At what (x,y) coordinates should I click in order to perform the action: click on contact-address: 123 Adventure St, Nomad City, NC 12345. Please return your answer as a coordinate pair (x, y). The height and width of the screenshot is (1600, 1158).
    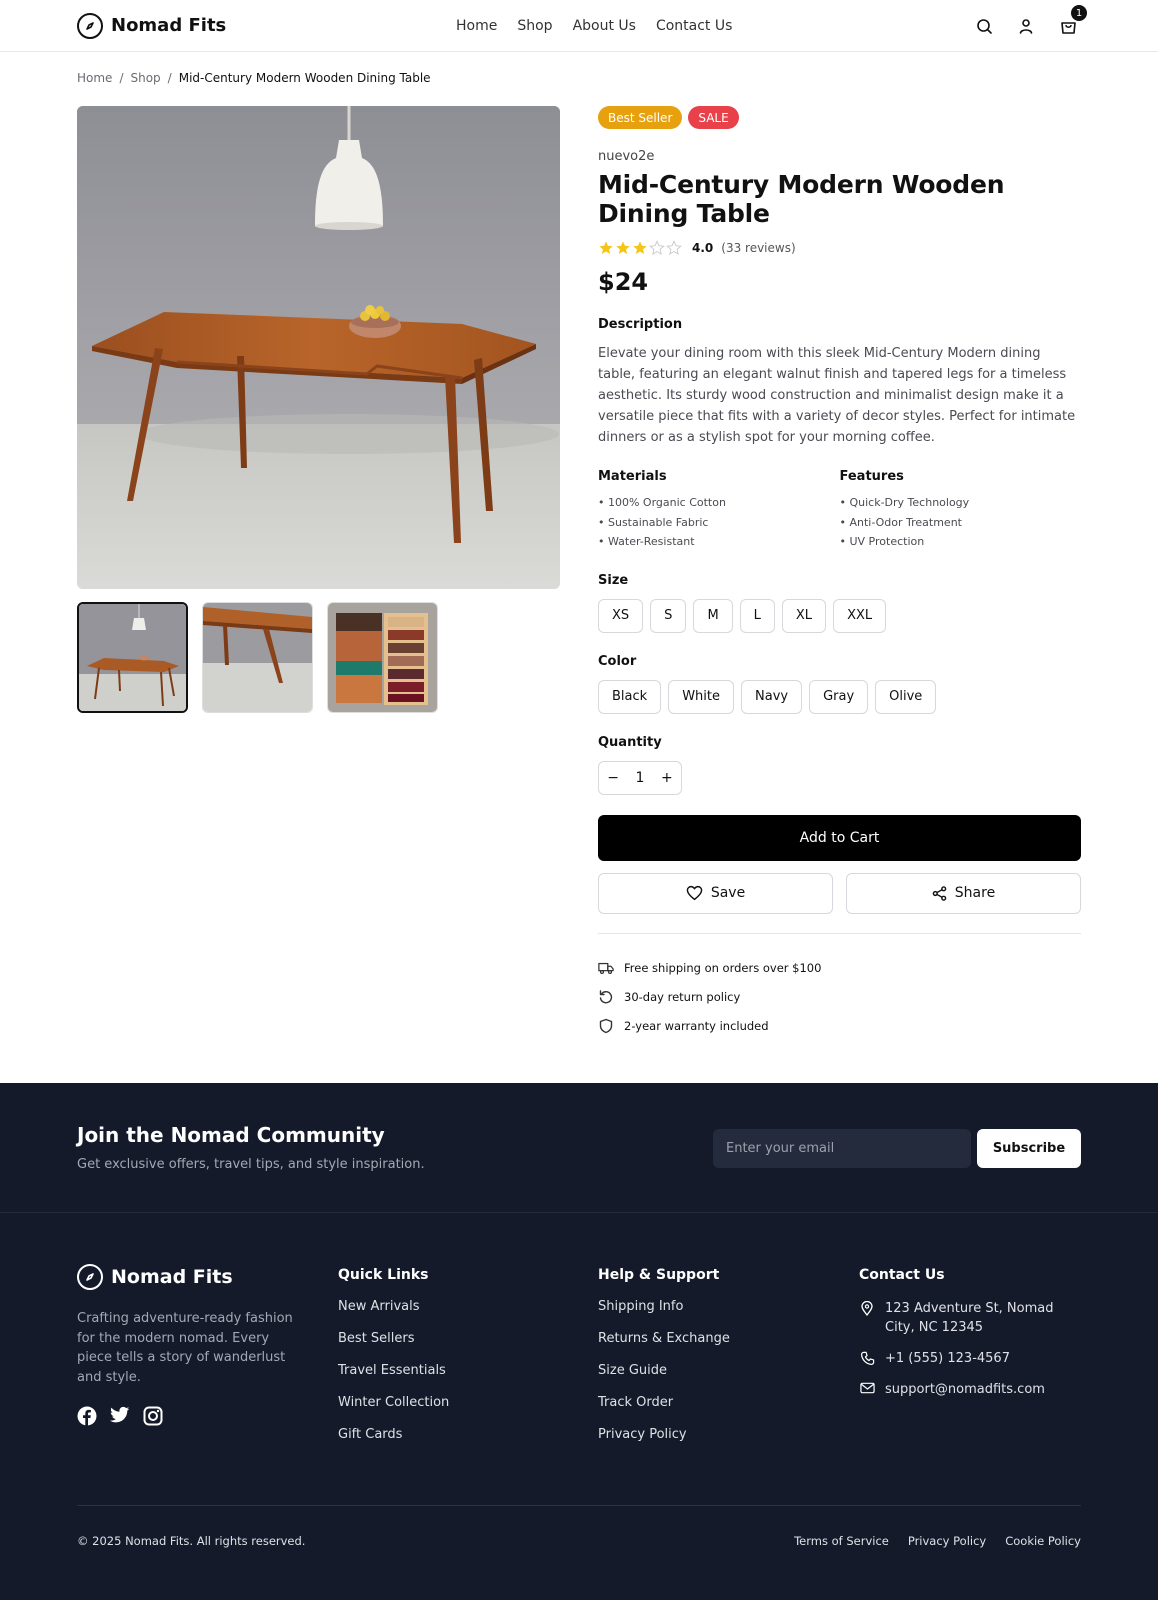
    Looking at the image, I should click on (970, 1318).